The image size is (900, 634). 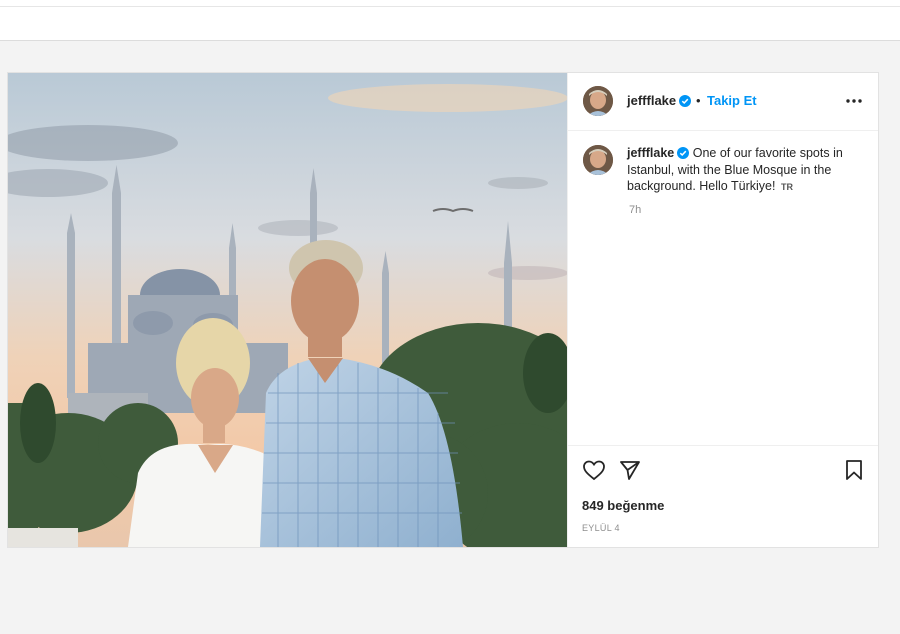 I want to click on bookmark-icon, so click(x=854, y=470).